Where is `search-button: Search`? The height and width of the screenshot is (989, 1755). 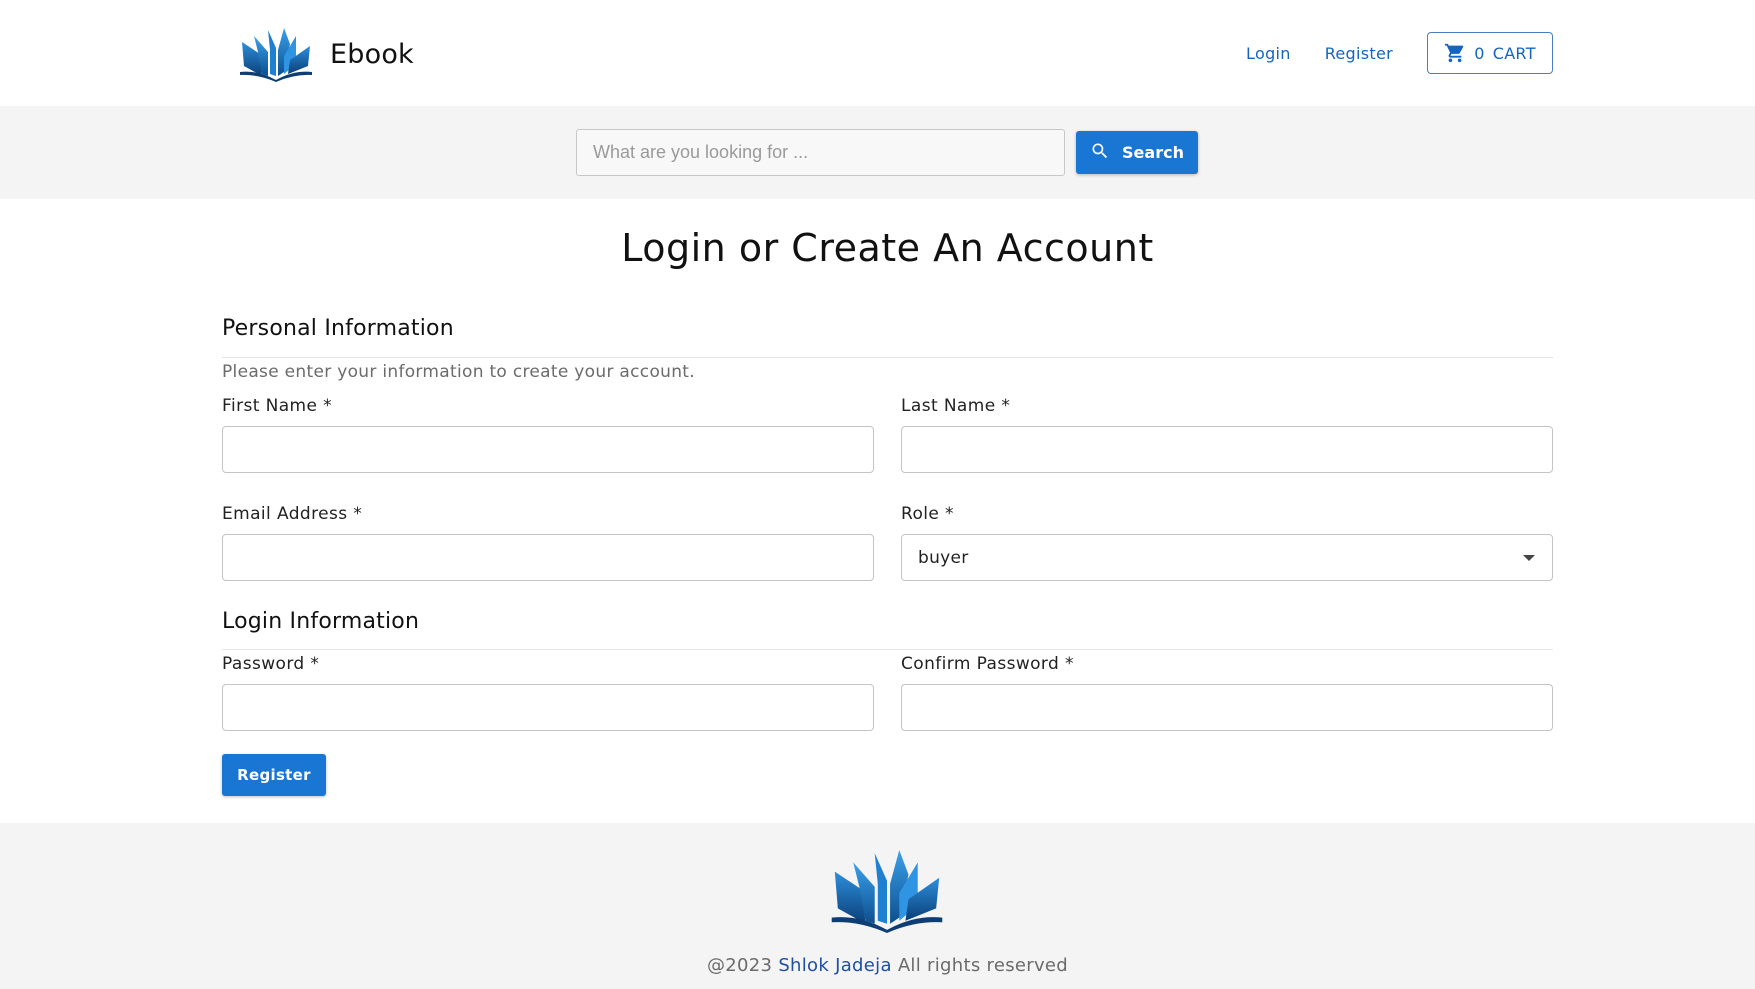 search-button: Search is located at coordinates (1137, 152).